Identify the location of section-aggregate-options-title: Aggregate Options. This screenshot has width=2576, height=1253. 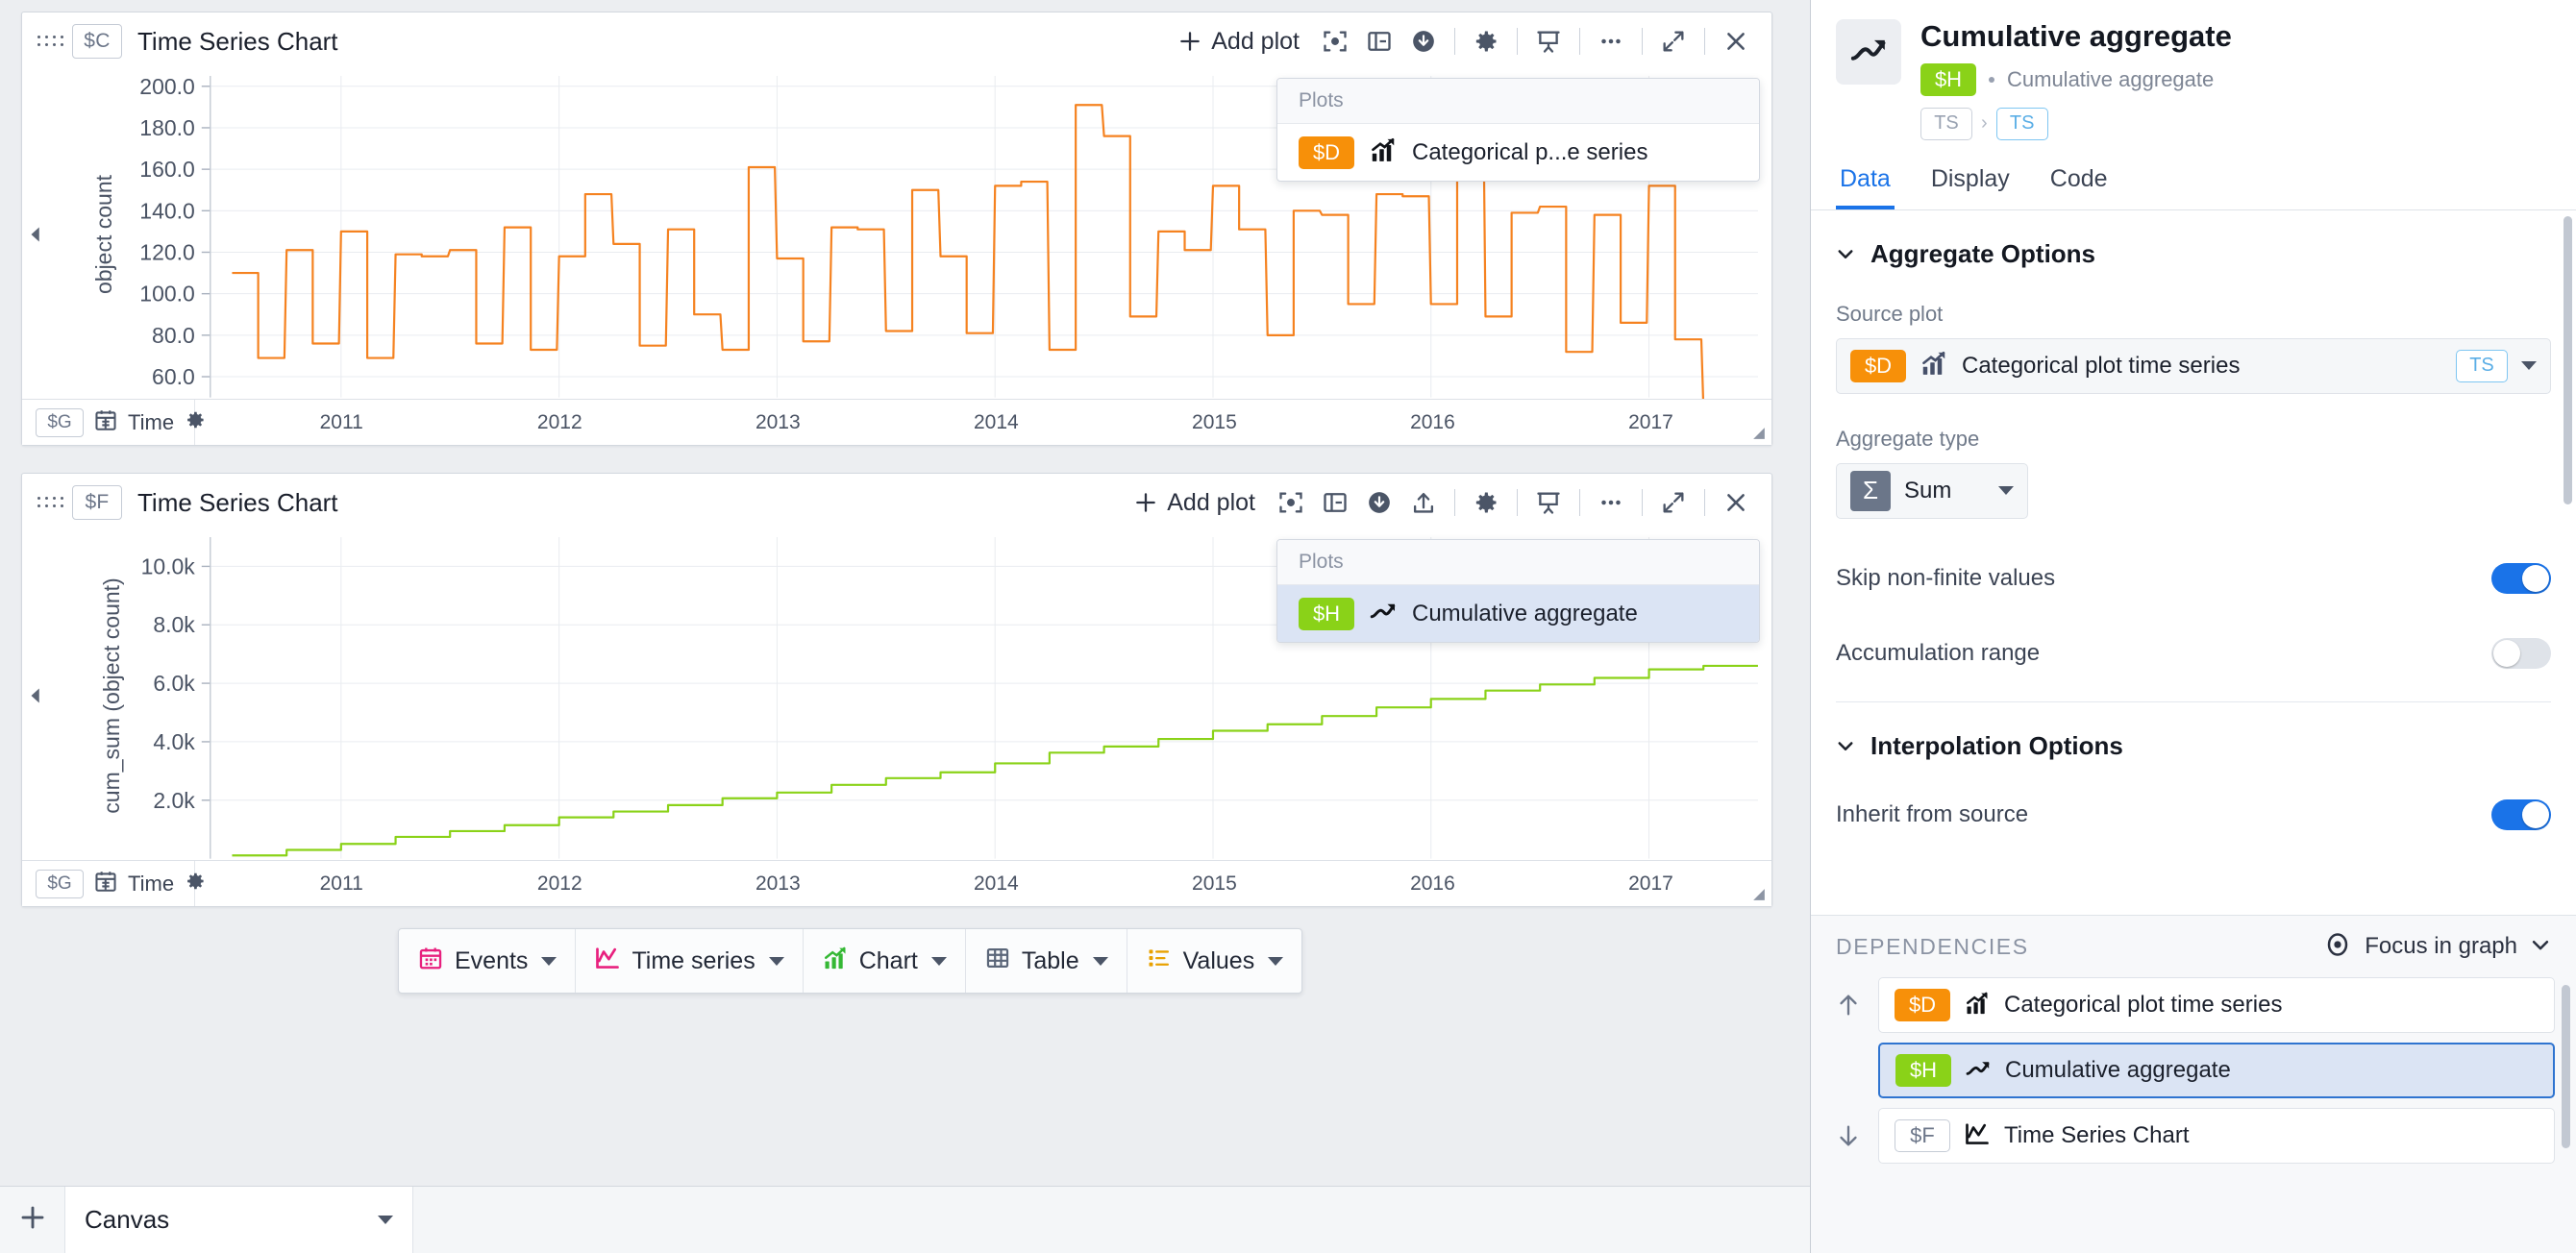
(1983, 253).